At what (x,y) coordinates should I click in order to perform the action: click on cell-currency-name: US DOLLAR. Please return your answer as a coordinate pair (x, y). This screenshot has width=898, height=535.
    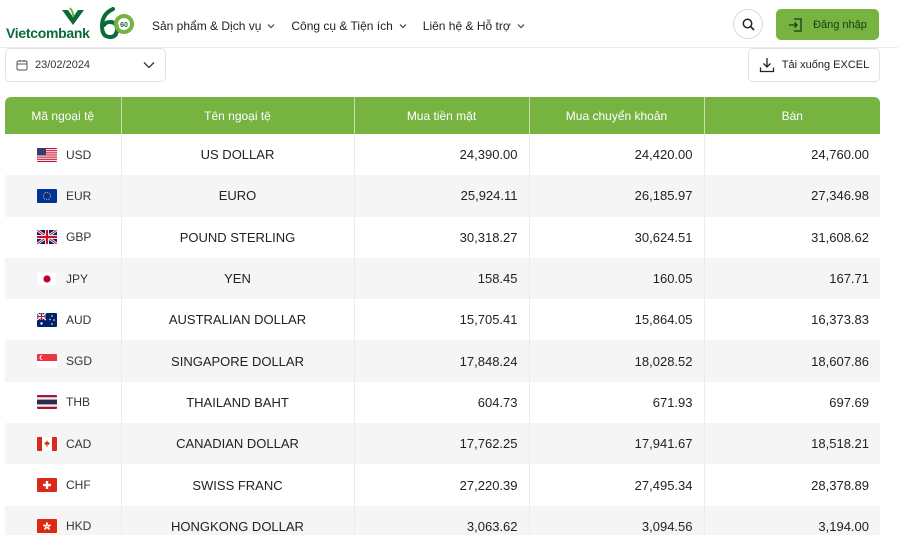
    Looking at the image, I should click on (238, 155).